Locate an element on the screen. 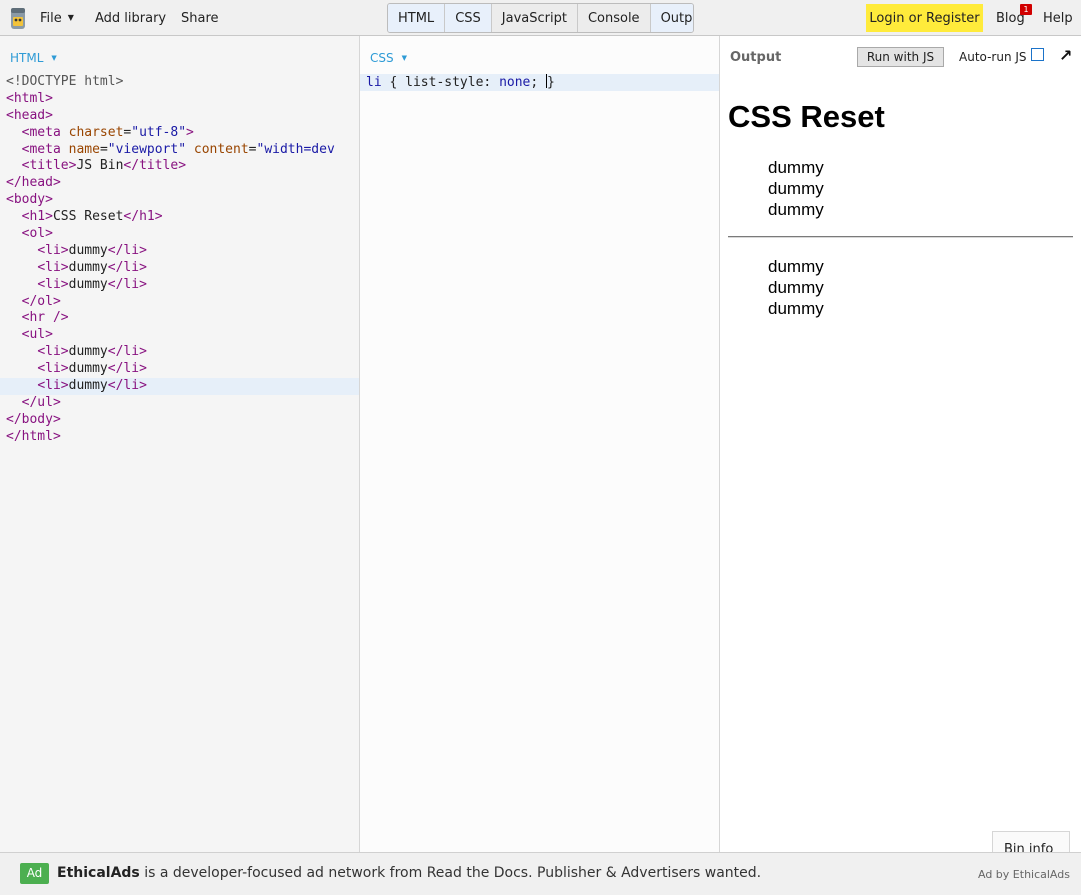  code-line: </head> is located at coordinates (33, 183).